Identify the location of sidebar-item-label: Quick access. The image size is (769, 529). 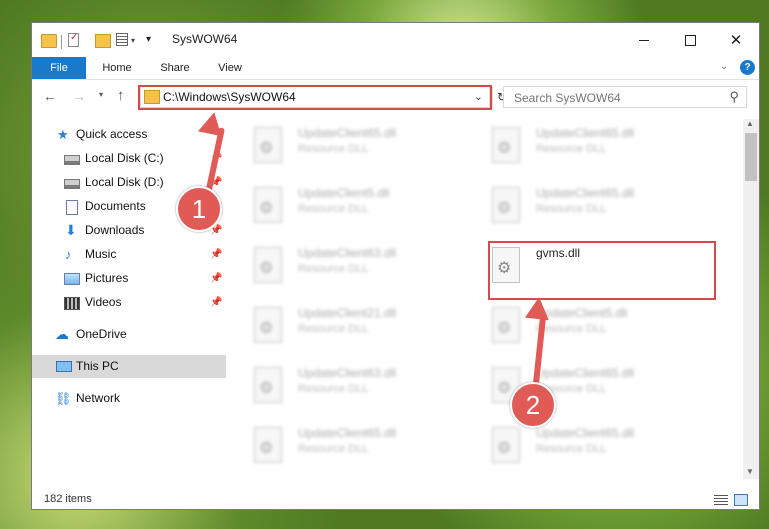
(112, 134).